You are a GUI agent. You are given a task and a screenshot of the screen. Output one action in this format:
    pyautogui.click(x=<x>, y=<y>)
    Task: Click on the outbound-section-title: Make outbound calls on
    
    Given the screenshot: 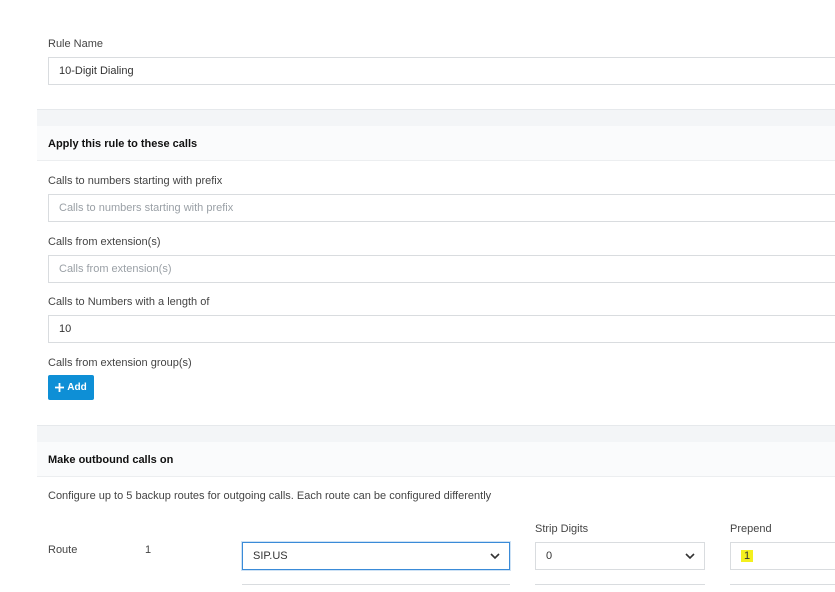 What is the action you would take?
    pyautogui.click(x=111, y=460)
    